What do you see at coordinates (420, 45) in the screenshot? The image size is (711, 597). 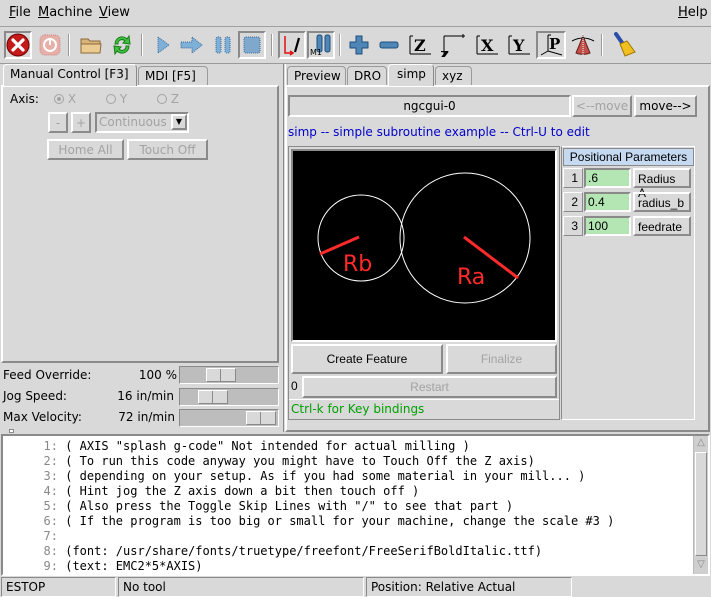 I see `view-z-button: Z` at bounding box center [420, 45].